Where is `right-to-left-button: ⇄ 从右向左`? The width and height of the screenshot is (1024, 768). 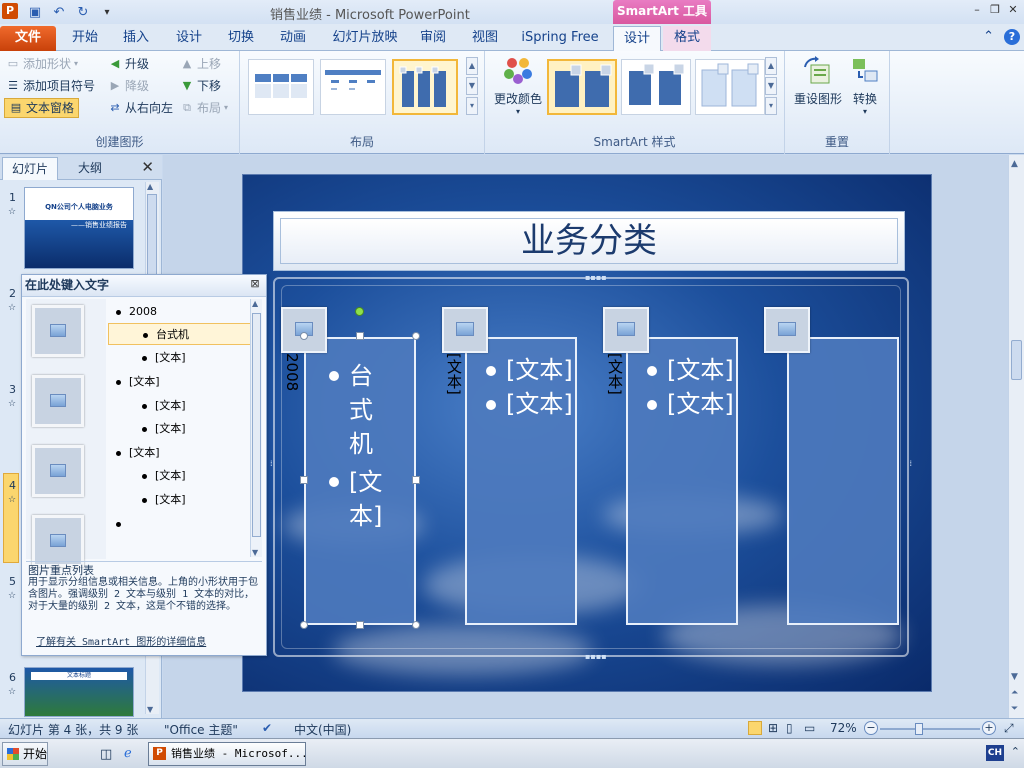
right-to-left-button: ⇄ 从右向左 is located at coordinates (140, 108).